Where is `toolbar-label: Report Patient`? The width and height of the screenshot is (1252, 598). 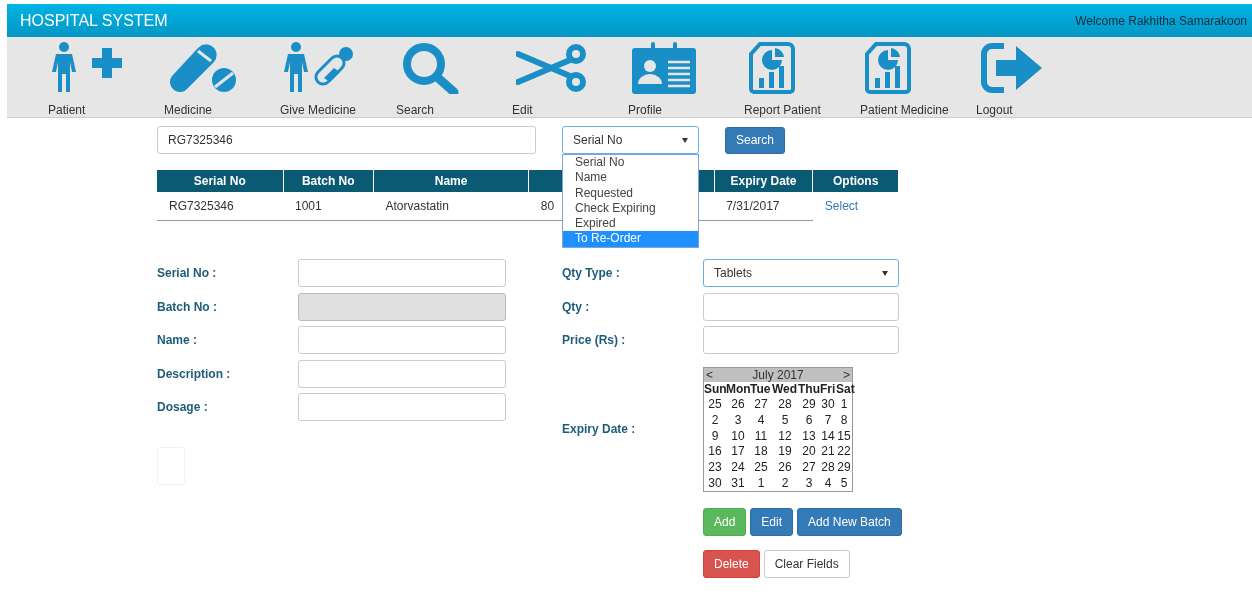 toolbar-label: Report Patient is located at coordinates (782, 110).